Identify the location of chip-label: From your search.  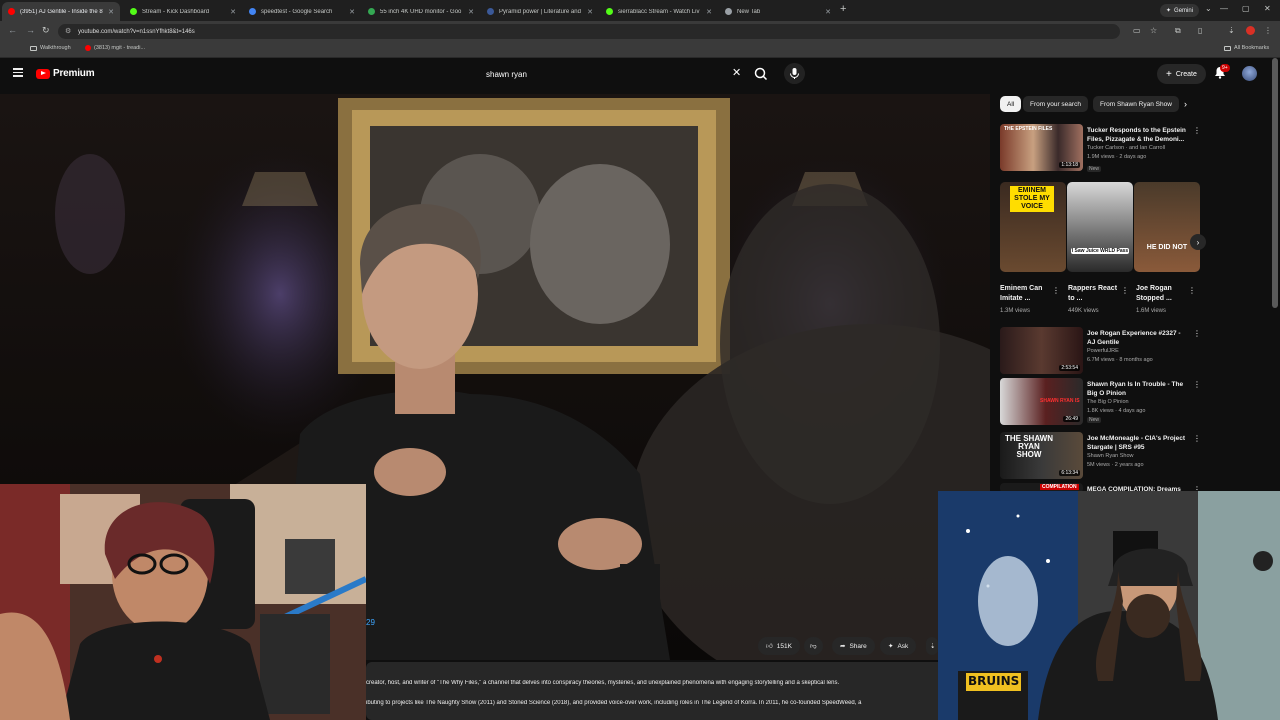
(1055, 104).